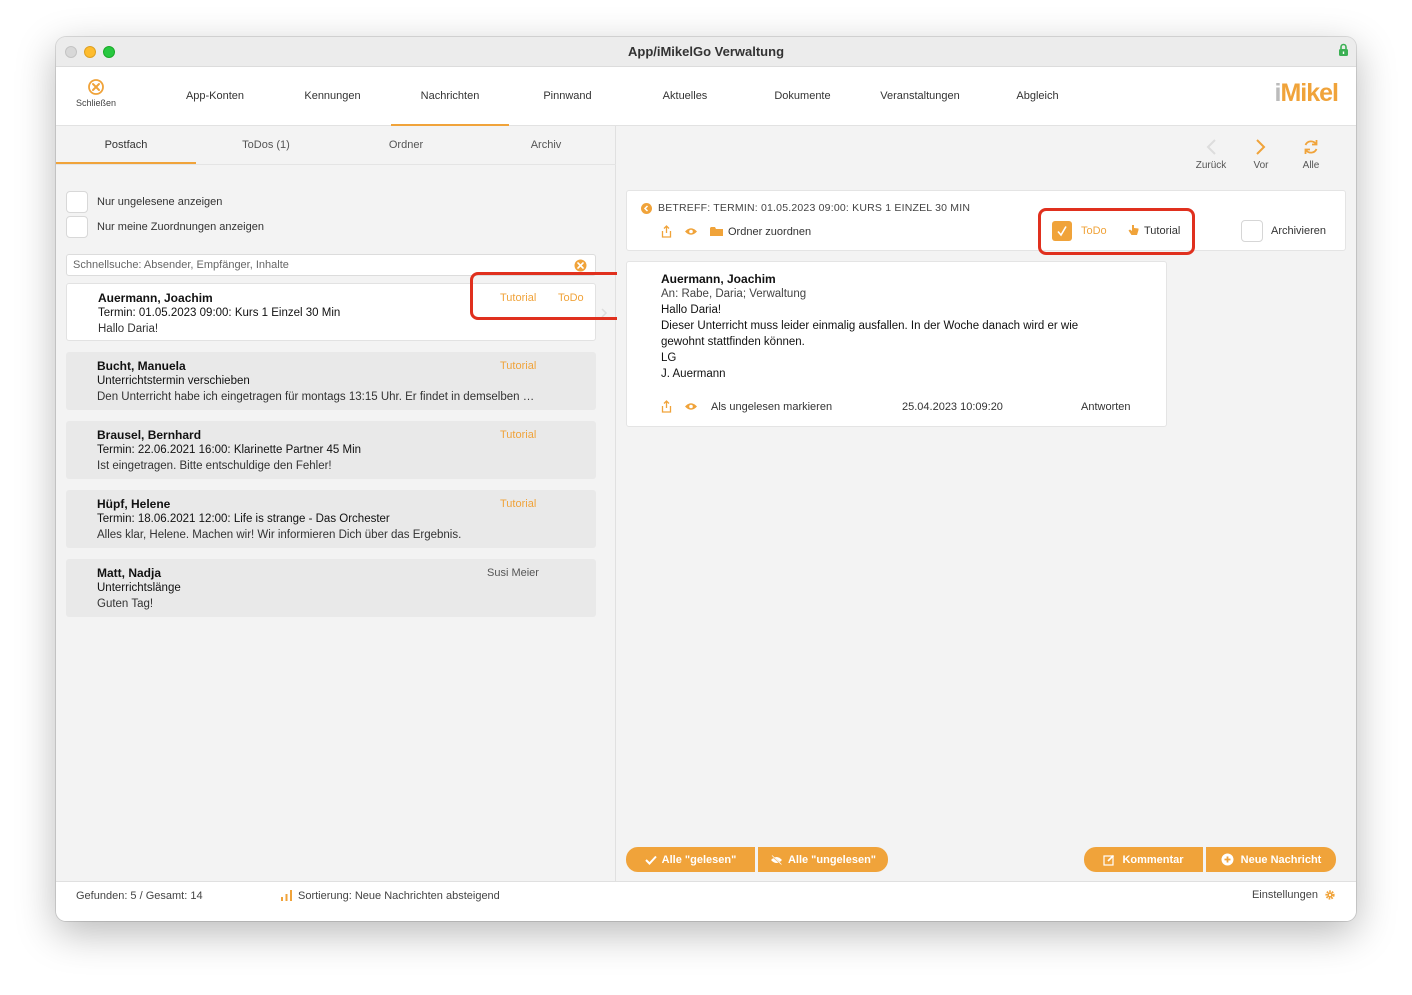 This screenshot has width=1412, height=995. I want to click on close-circle-icon, so click(96, 87).